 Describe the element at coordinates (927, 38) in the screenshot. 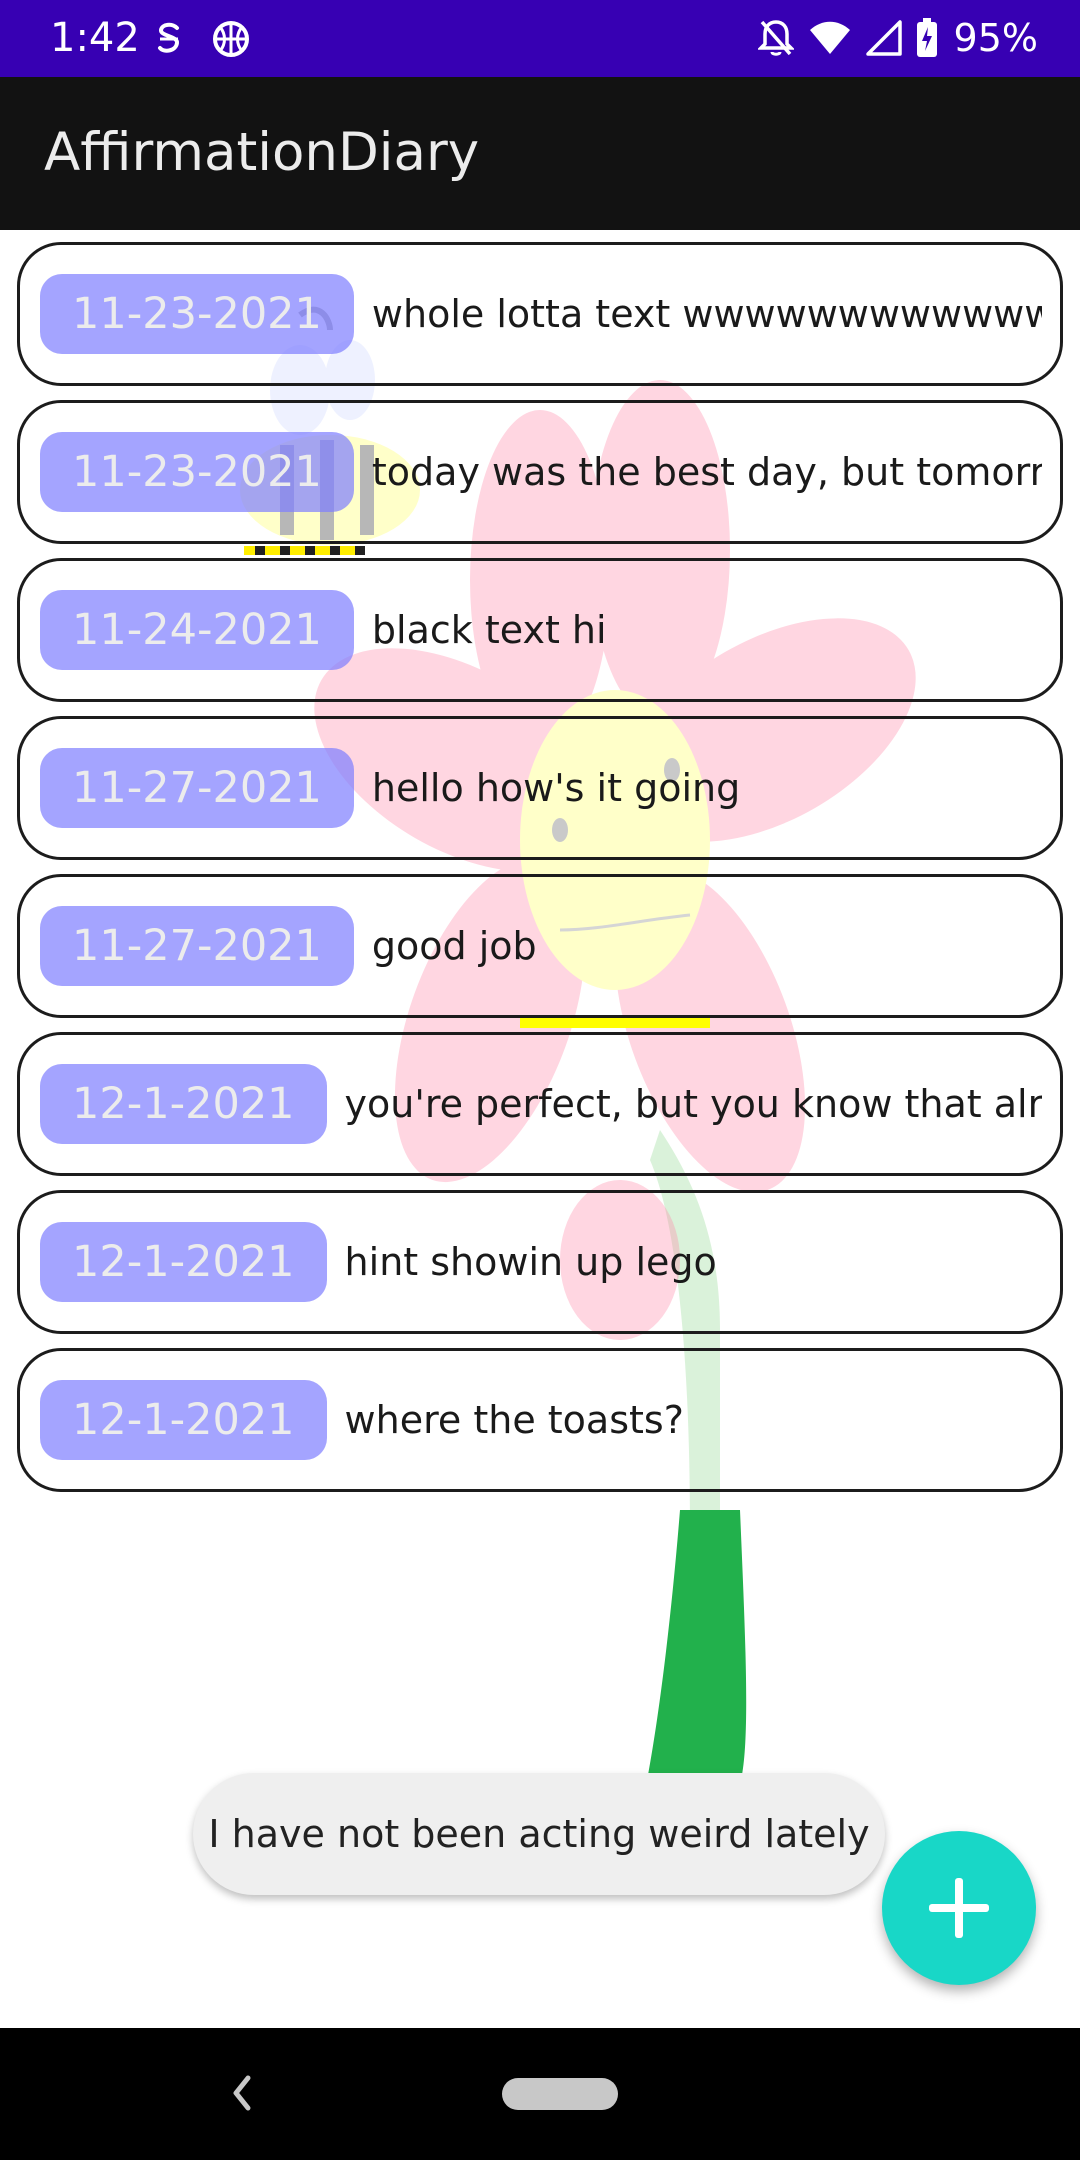

I see `battery-charging-icon` at that location.